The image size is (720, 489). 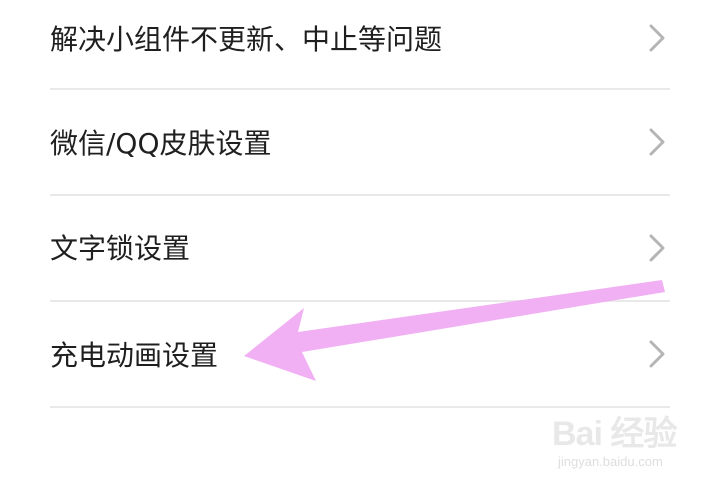 I want to click on watermark-url: jingyan.baidu.com, so click(x=610, y=461).